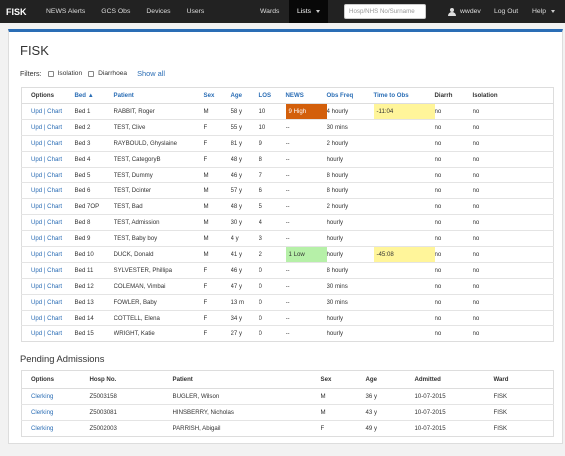  Describe the element at coordinates (94, 254) in the screenshot. I see `cell-bed: Bed 10` at that location.